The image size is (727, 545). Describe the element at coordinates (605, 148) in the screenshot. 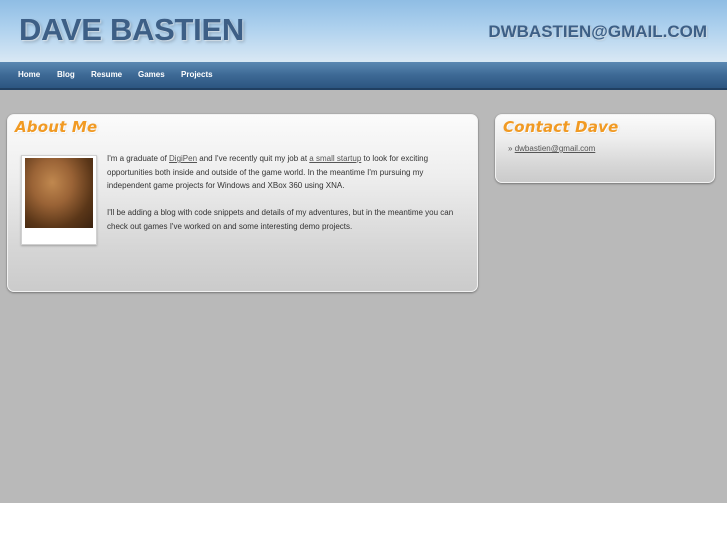

I see `contact-panel: Contact Dave » dwbastien@gmail.com` at that location.